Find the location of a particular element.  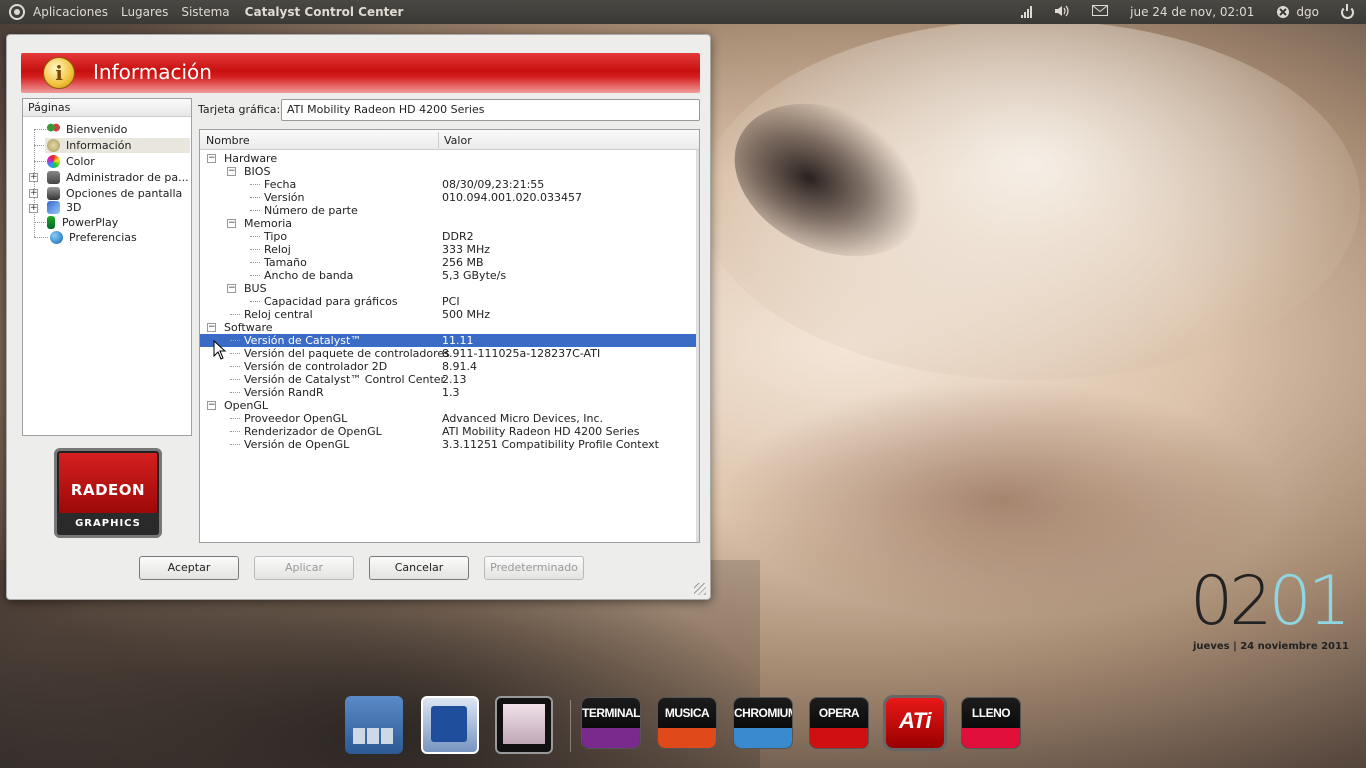

menu-places: Lugares is located at coordinates (144, 12).